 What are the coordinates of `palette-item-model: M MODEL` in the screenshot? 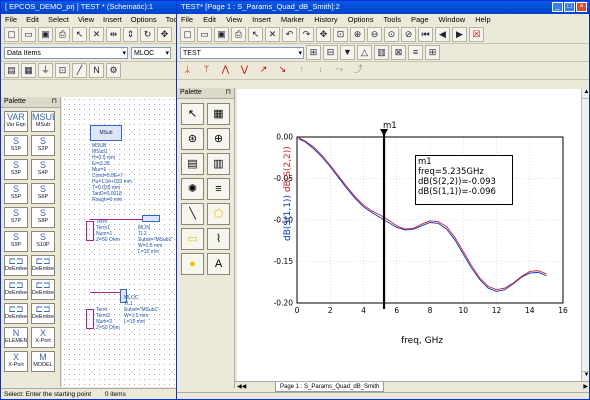 It's located at (43, 361).